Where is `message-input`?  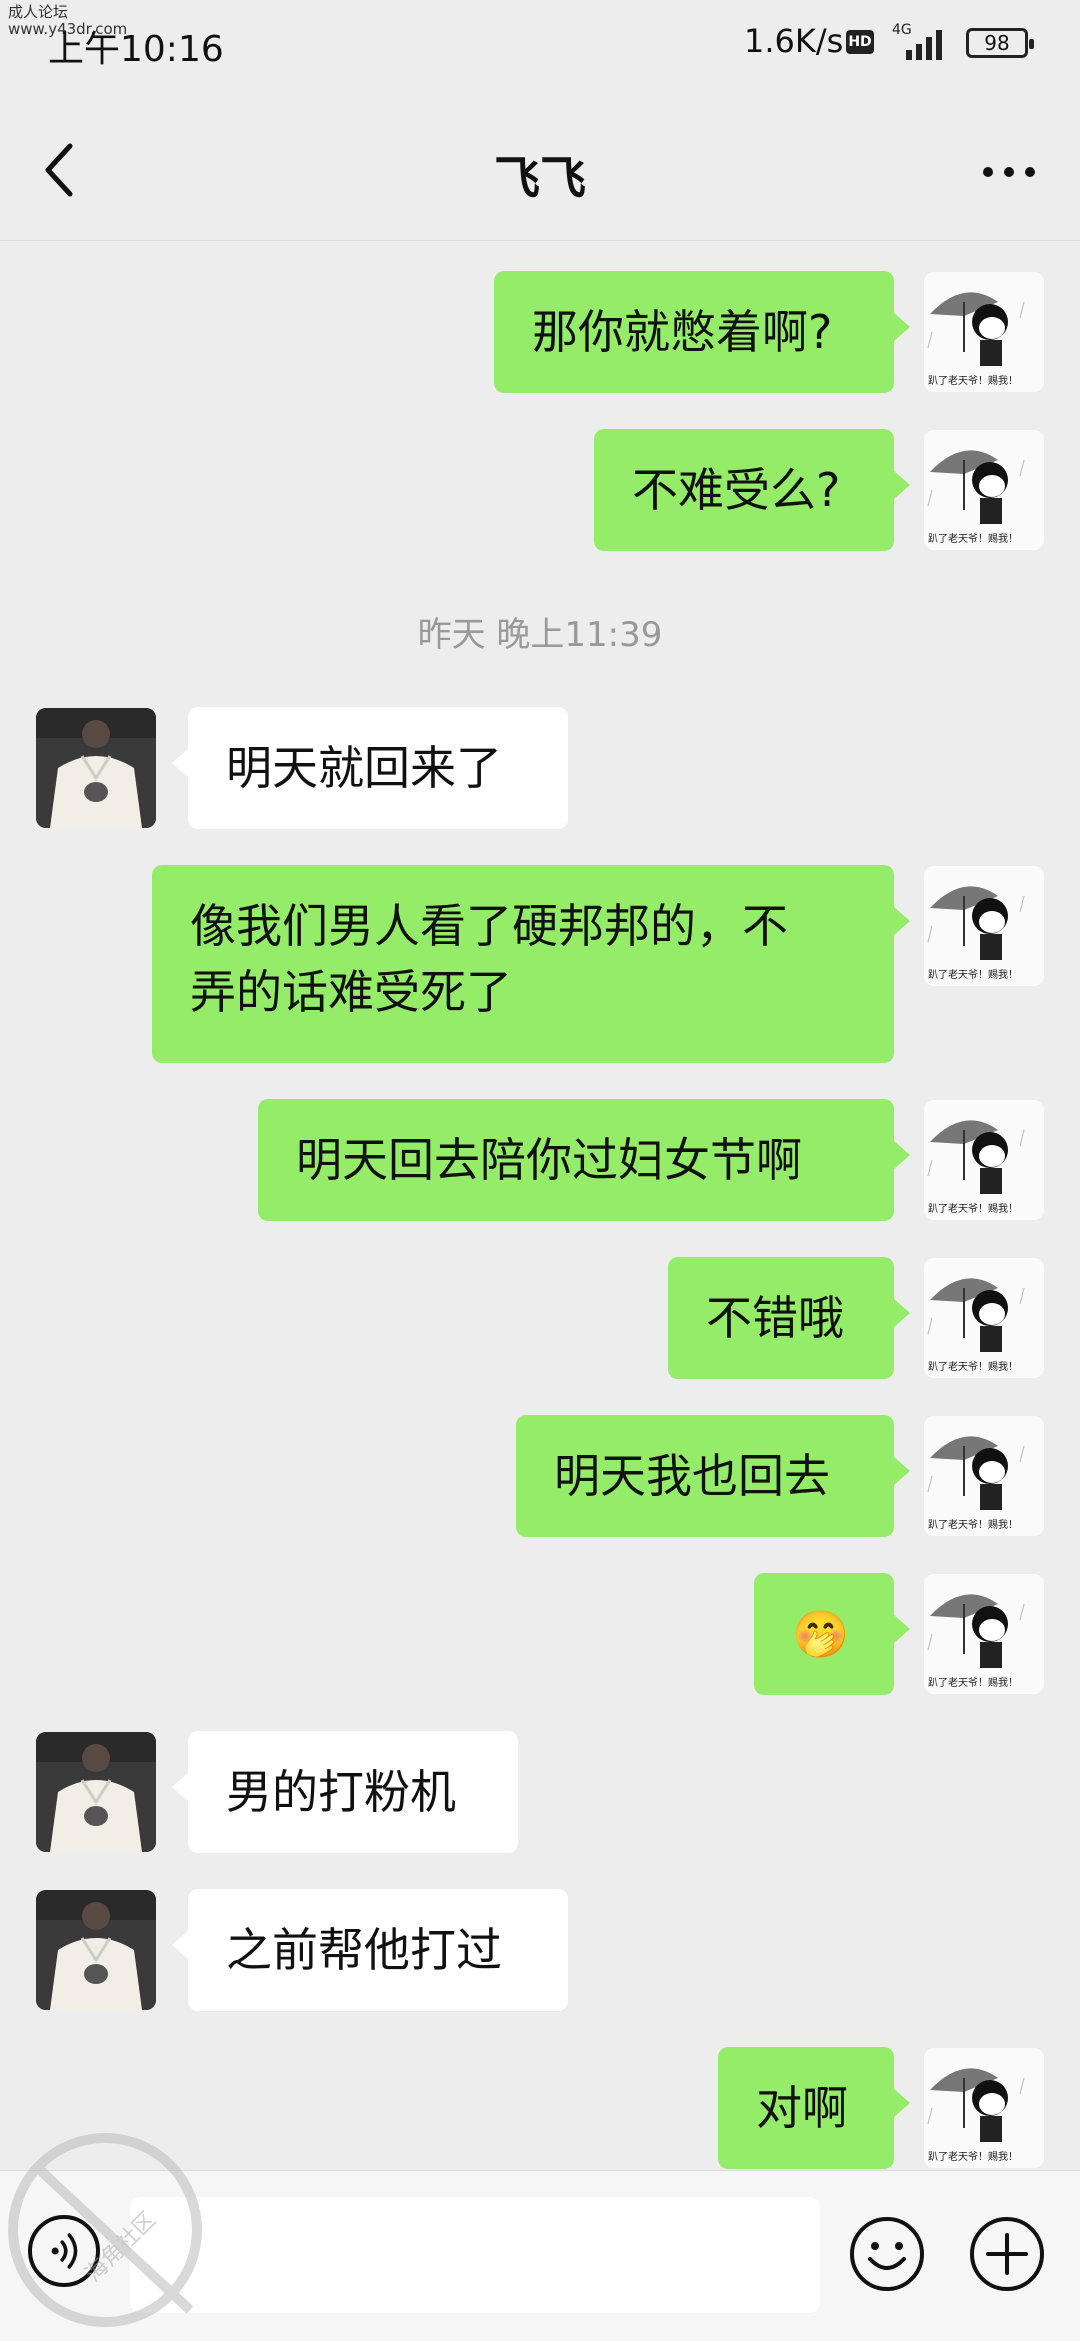
message-input is located at coordinates (475, 2255).